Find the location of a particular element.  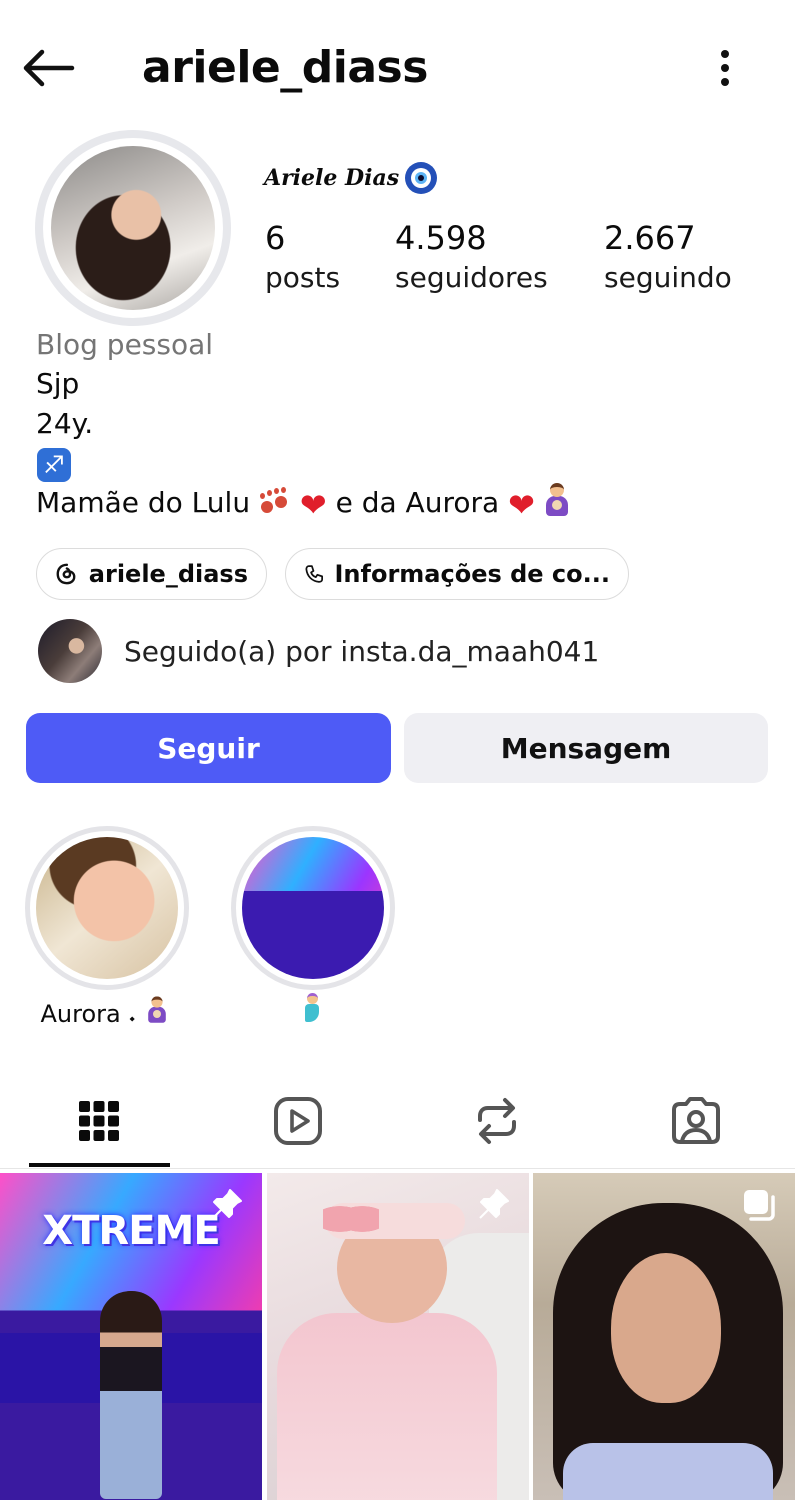

posts-label: posts is located at coordinates (303, 277).